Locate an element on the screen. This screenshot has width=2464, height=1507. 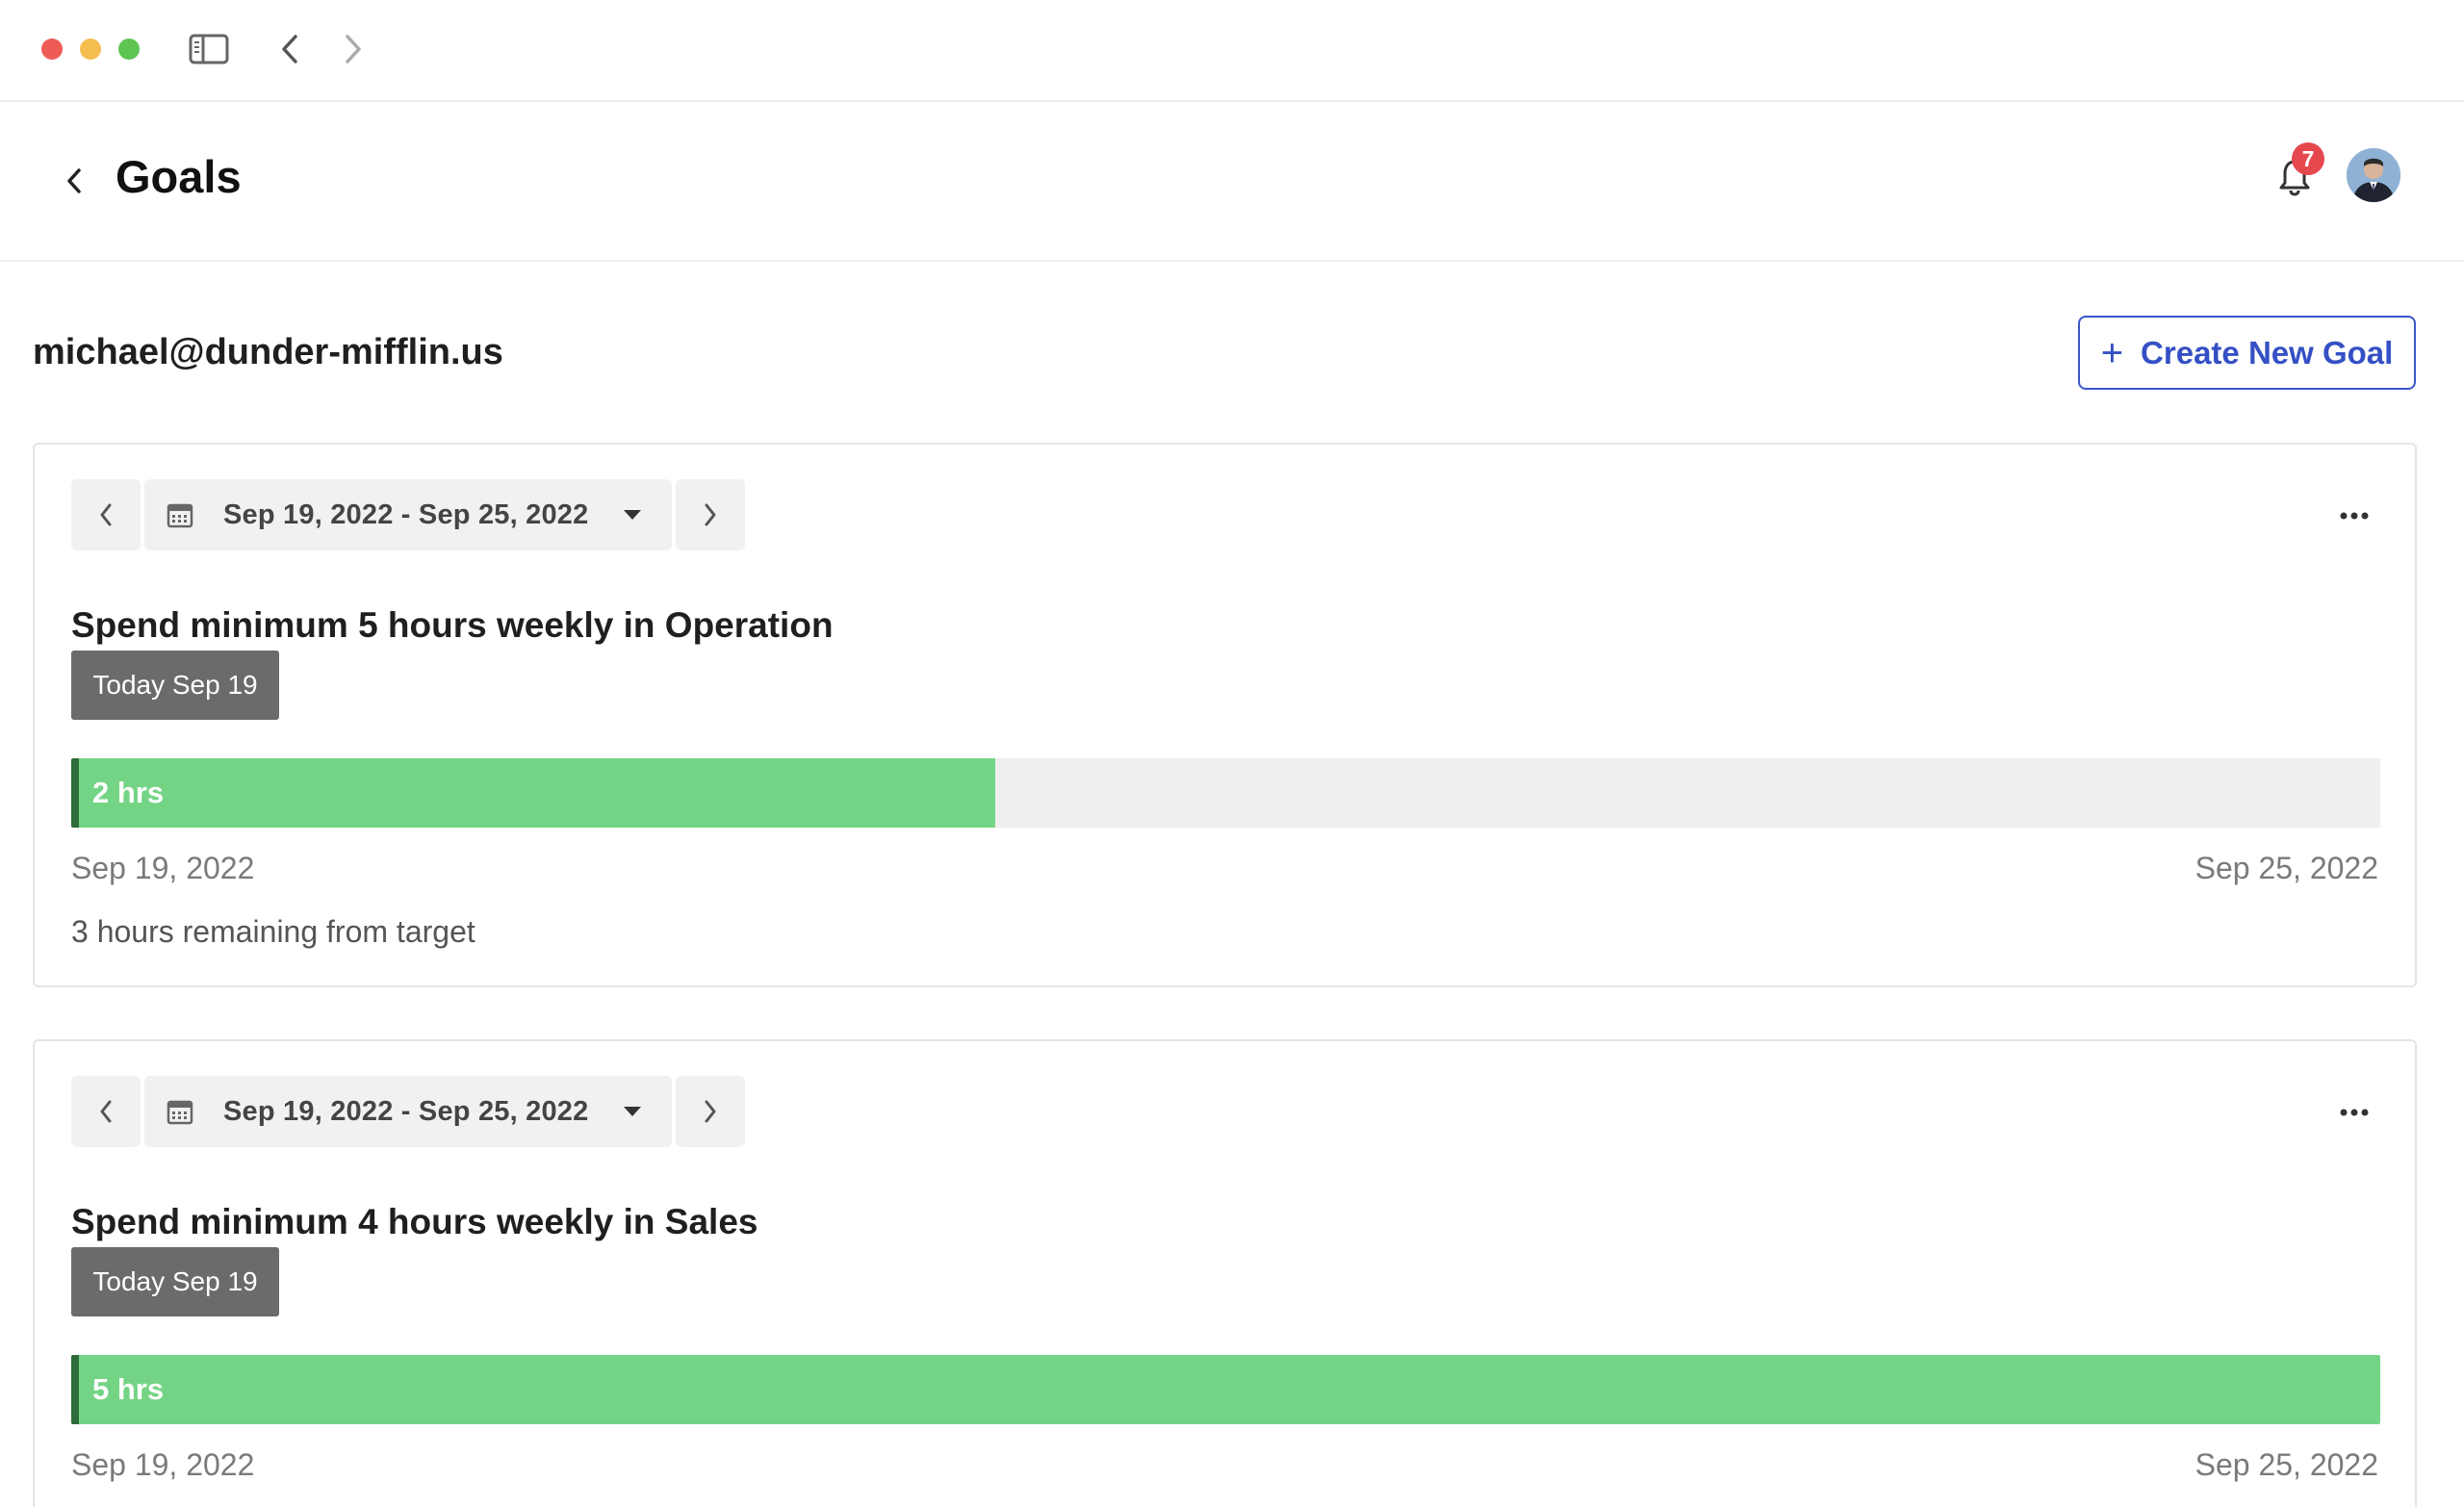
window-titlebar is located at coordinates (1232, 51).